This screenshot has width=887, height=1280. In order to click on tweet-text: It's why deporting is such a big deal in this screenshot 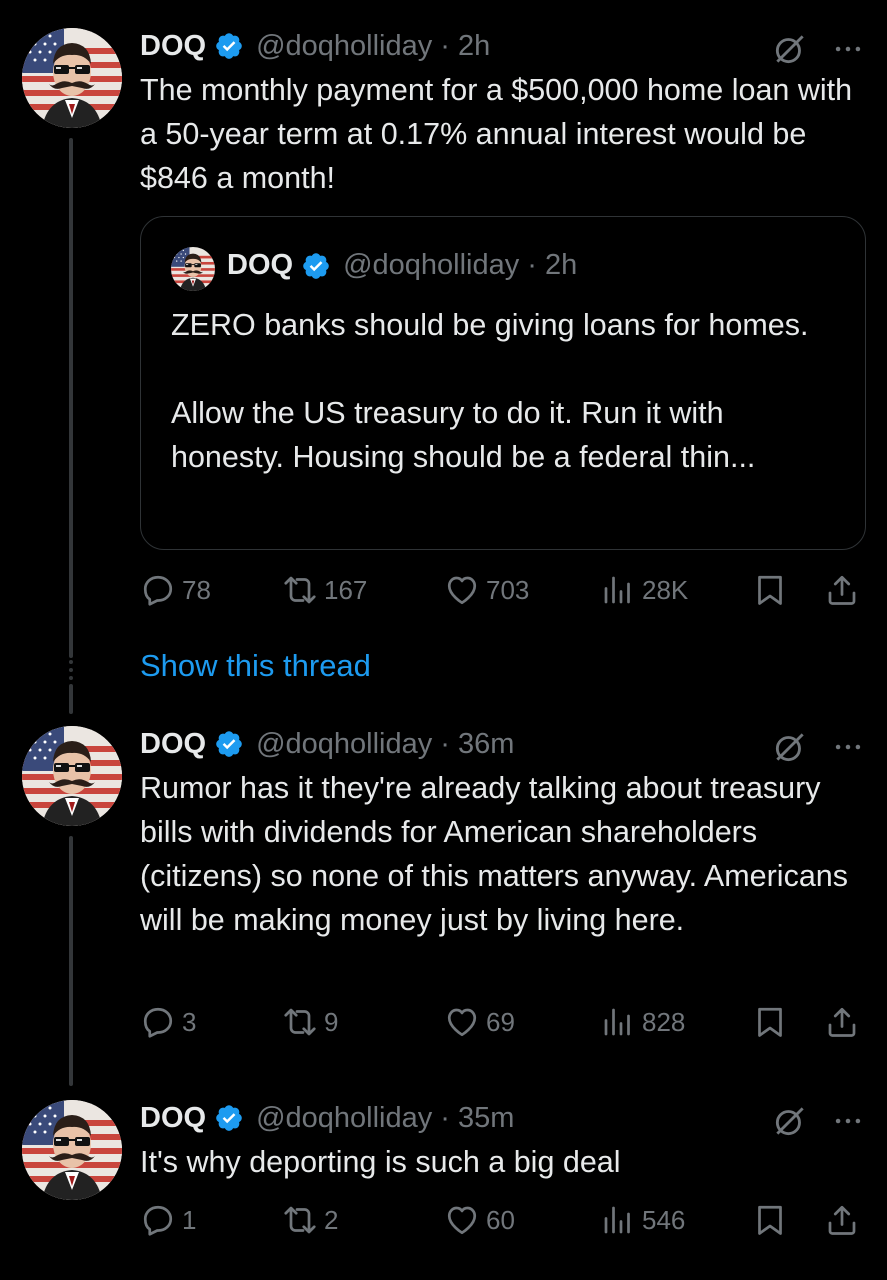, I will do `click(380, 1162)`.